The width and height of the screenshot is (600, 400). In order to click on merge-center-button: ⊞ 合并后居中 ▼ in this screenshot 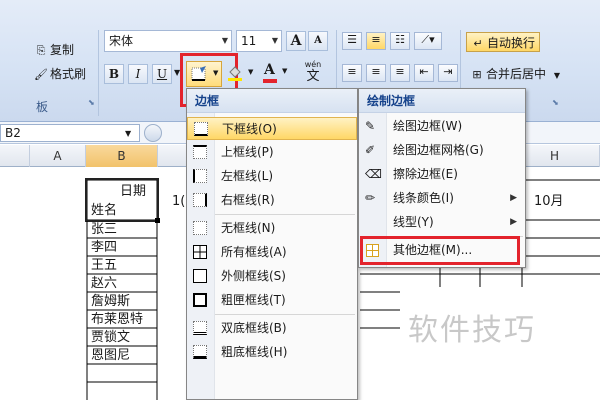, I will do `click(515, 74)`.